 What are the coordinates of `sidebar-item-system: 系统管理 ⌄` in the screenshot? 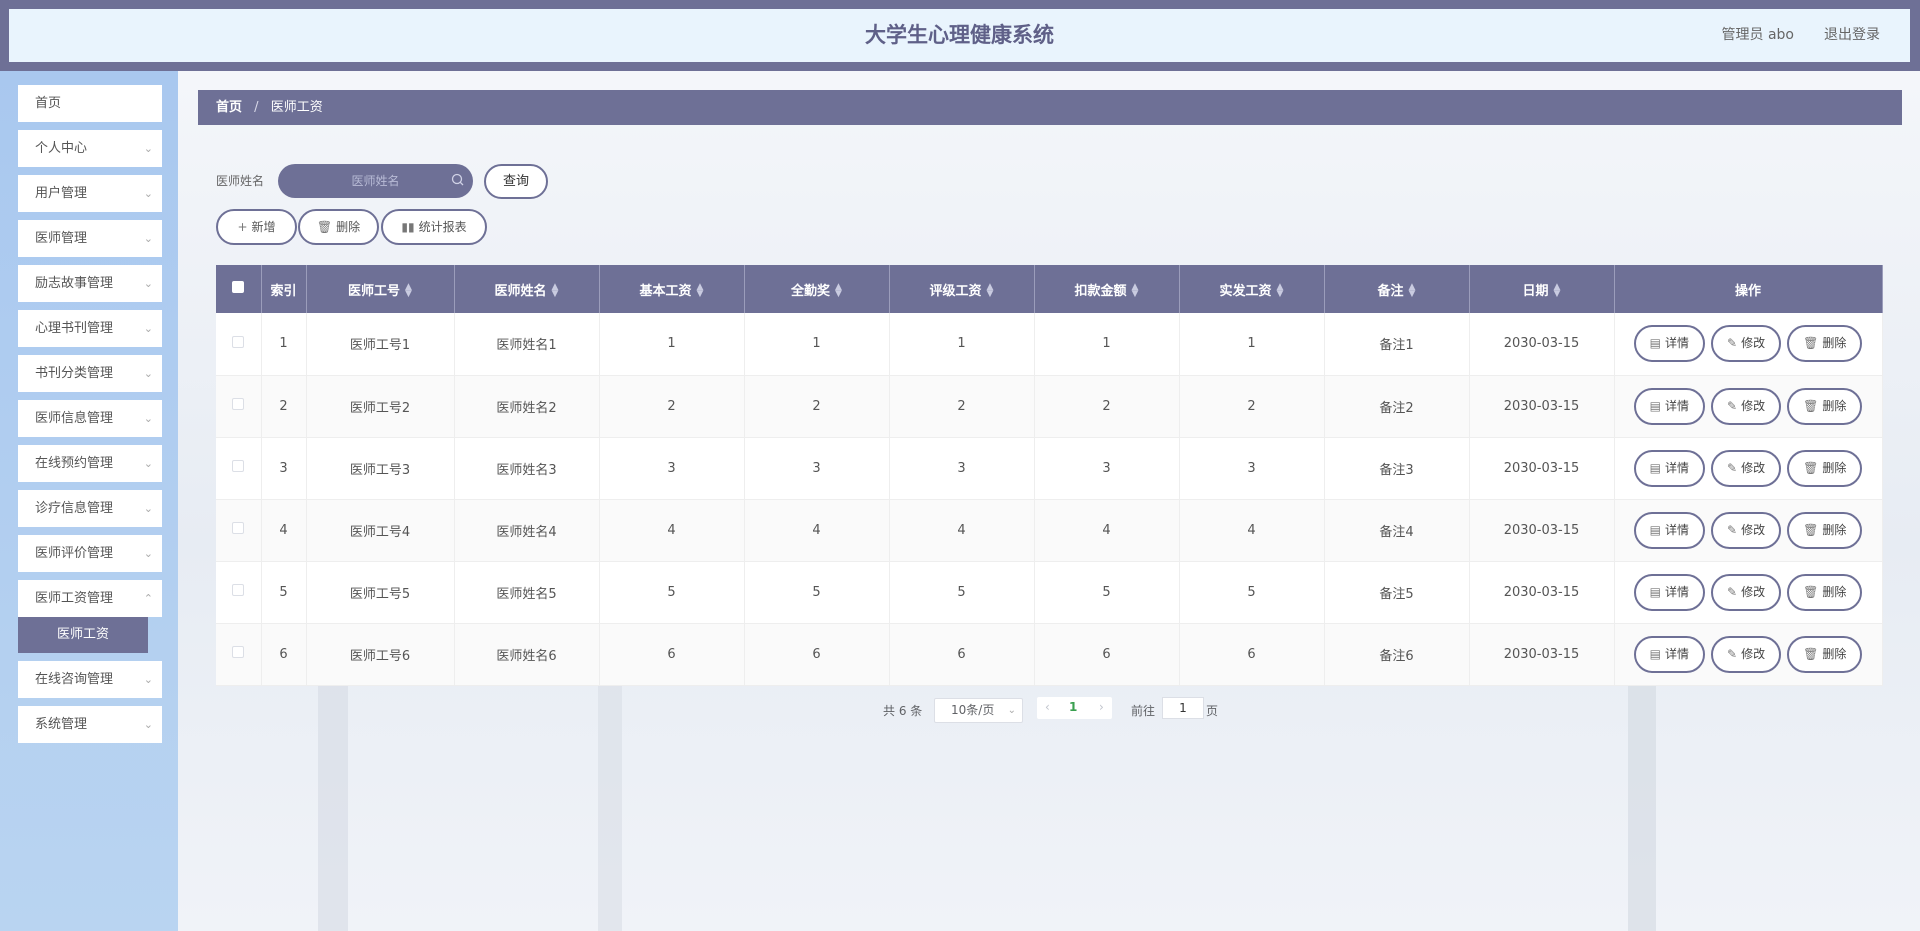 It's located at (90, 724).